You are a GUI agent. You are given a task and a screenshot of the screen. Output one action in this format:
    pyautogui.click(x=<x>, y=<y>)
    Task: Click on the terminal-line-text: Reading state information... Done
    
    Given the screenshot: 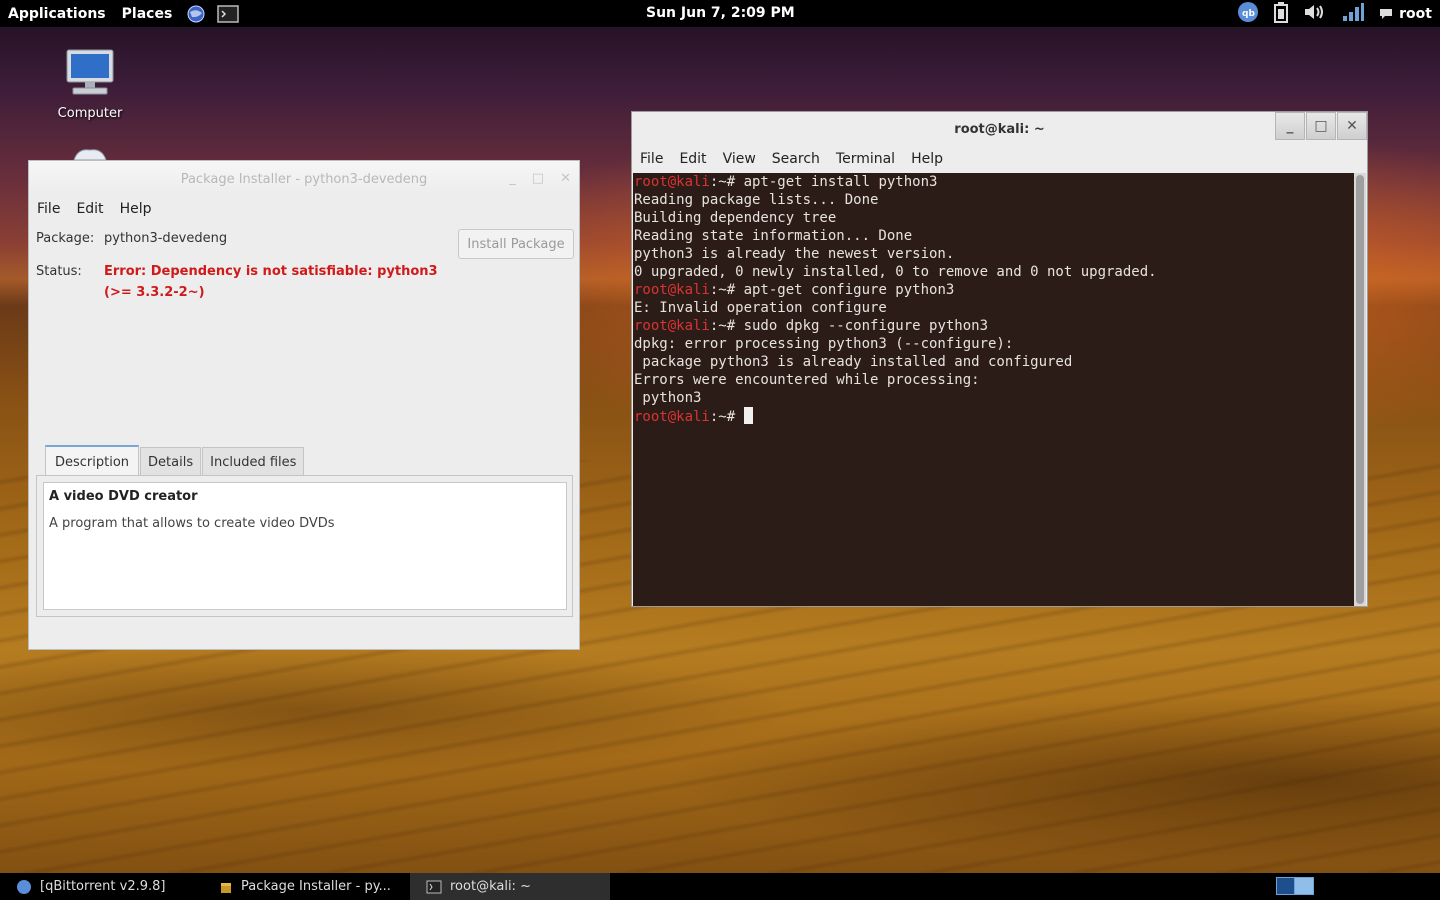 What is the action you would take?
    pyautogui.click(x=773, y=236)
    